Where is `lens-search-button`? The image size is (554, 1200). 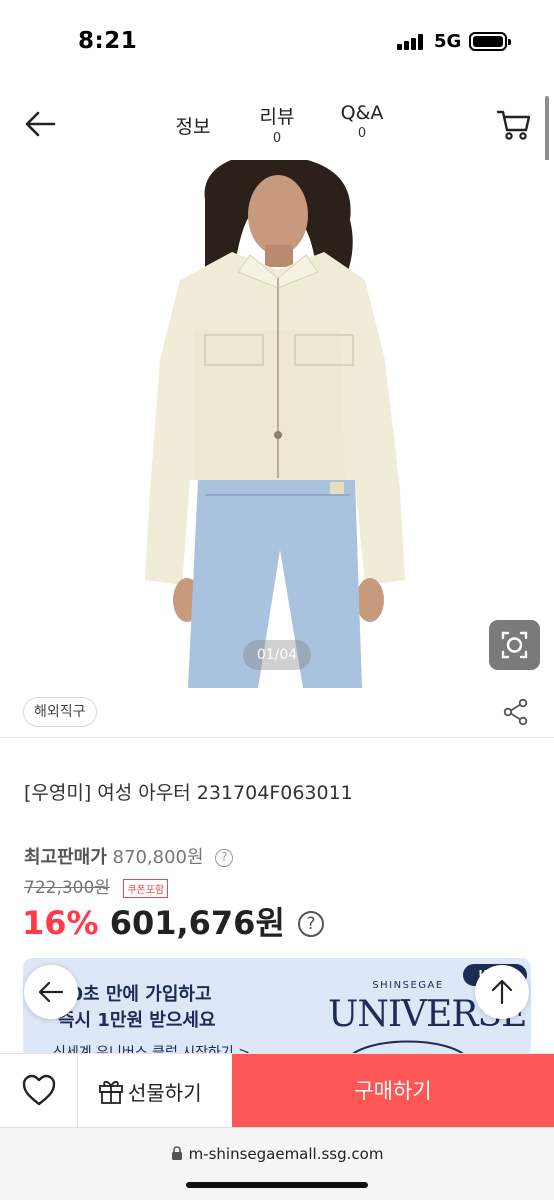 lens-search-button is located at coordinates (514, 645).